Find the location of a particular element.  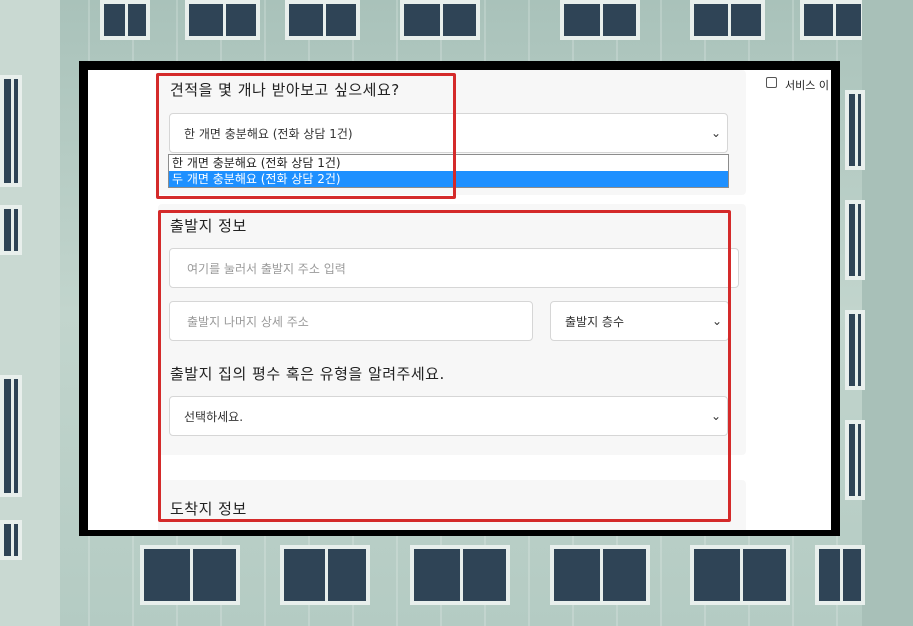

service-checkbox is located at coordinates (771, 82).